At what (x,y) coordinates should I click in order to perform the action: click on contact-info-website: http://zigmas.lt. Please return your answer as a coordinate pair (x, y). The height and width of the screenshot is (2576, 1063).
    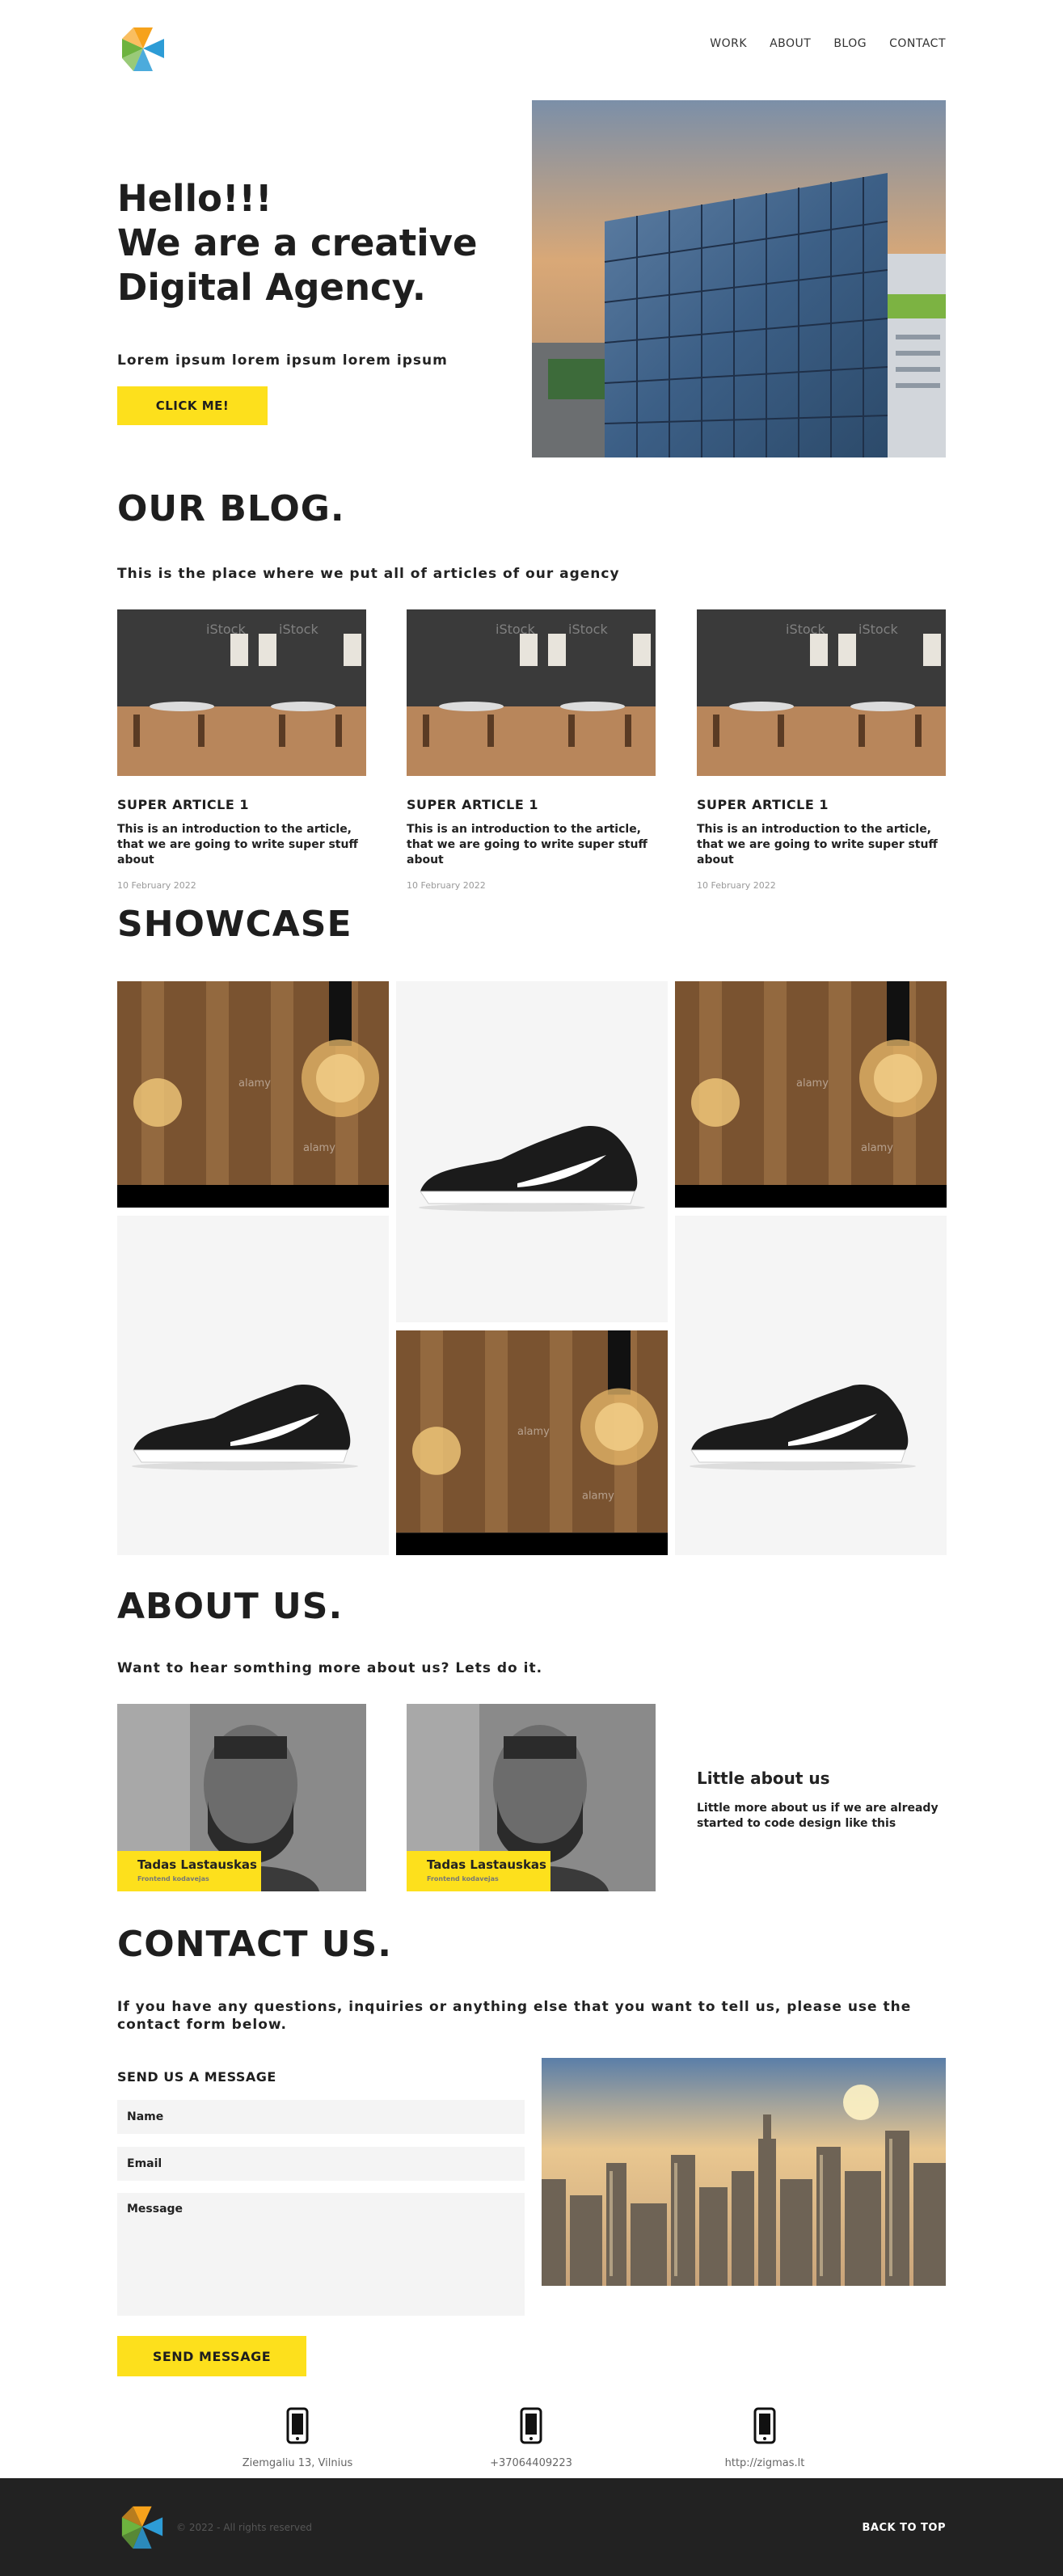
    Looking at the image, I should click on (765, 2438).